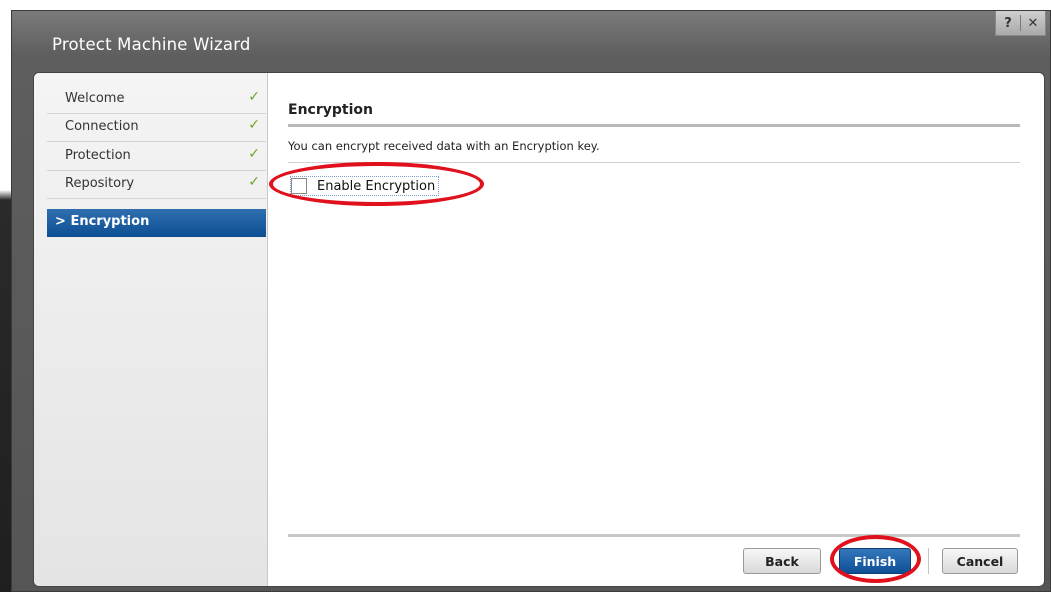 The width and height of the screenshot is (1051, 592). Describe the element at coordinates (156, 128) in the screenshot. I see `step-connection: Connection ✓` at that location.